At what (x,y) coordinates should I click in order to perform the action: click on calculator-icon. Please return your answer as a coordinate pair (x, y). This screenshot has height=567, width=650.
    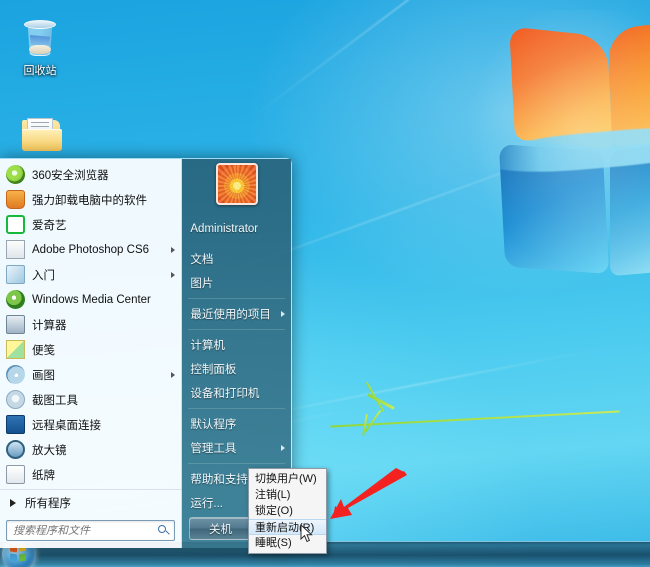
    Looking at the image, I should click on (15, 324).